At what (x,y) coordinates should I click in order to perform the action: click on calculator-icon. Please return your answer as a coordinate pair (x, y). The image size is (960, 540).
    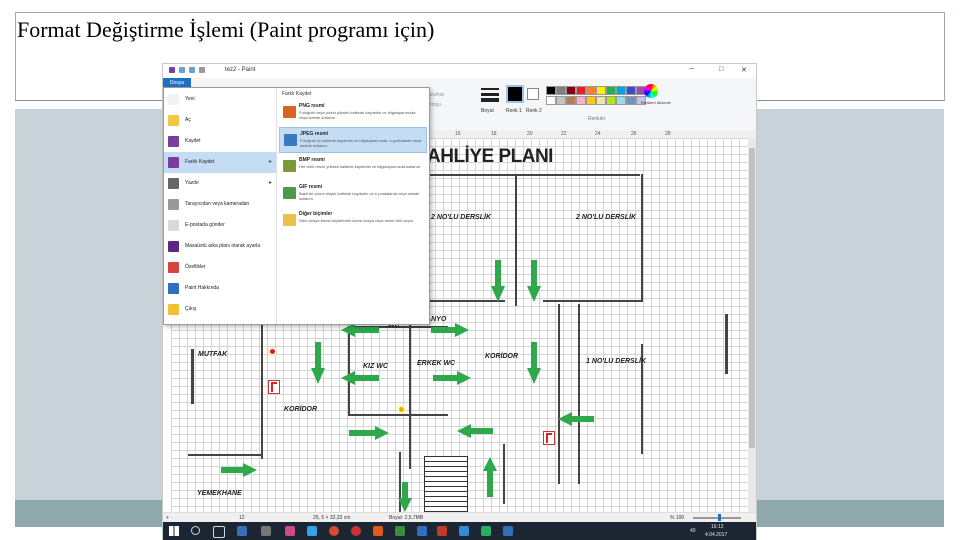
    Looking at the image, I should click on (266, 531).